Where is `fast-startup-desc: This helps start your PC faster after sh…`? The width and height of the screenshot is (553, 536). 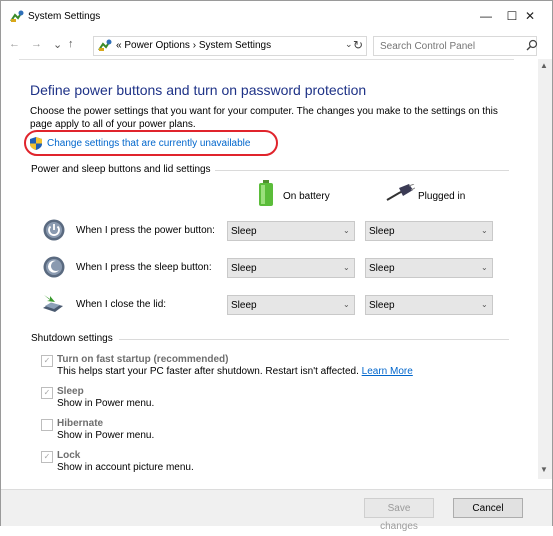 fast-startup-desc: This helps start your PC faster after sh… is located at coordinates (235, 371).